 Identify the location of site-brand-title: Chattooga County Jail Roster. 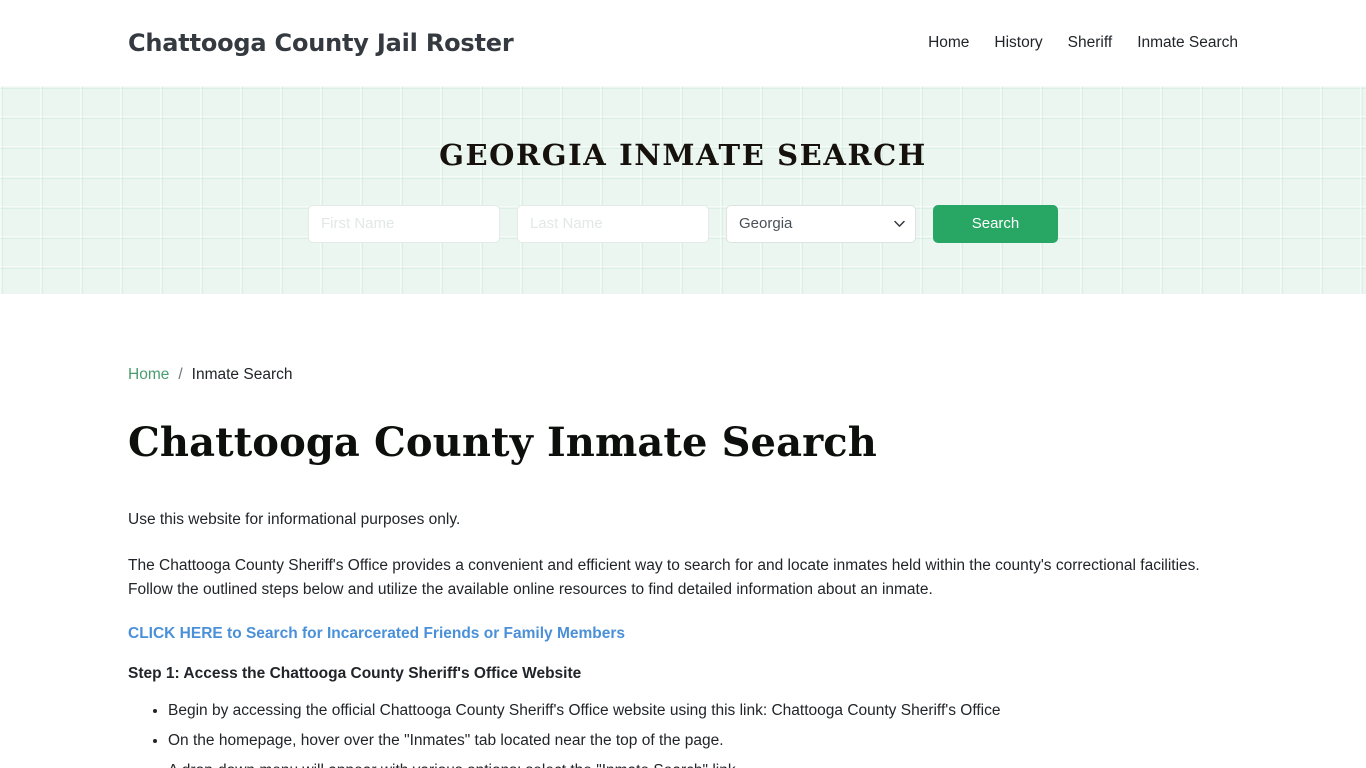
(321, 43).